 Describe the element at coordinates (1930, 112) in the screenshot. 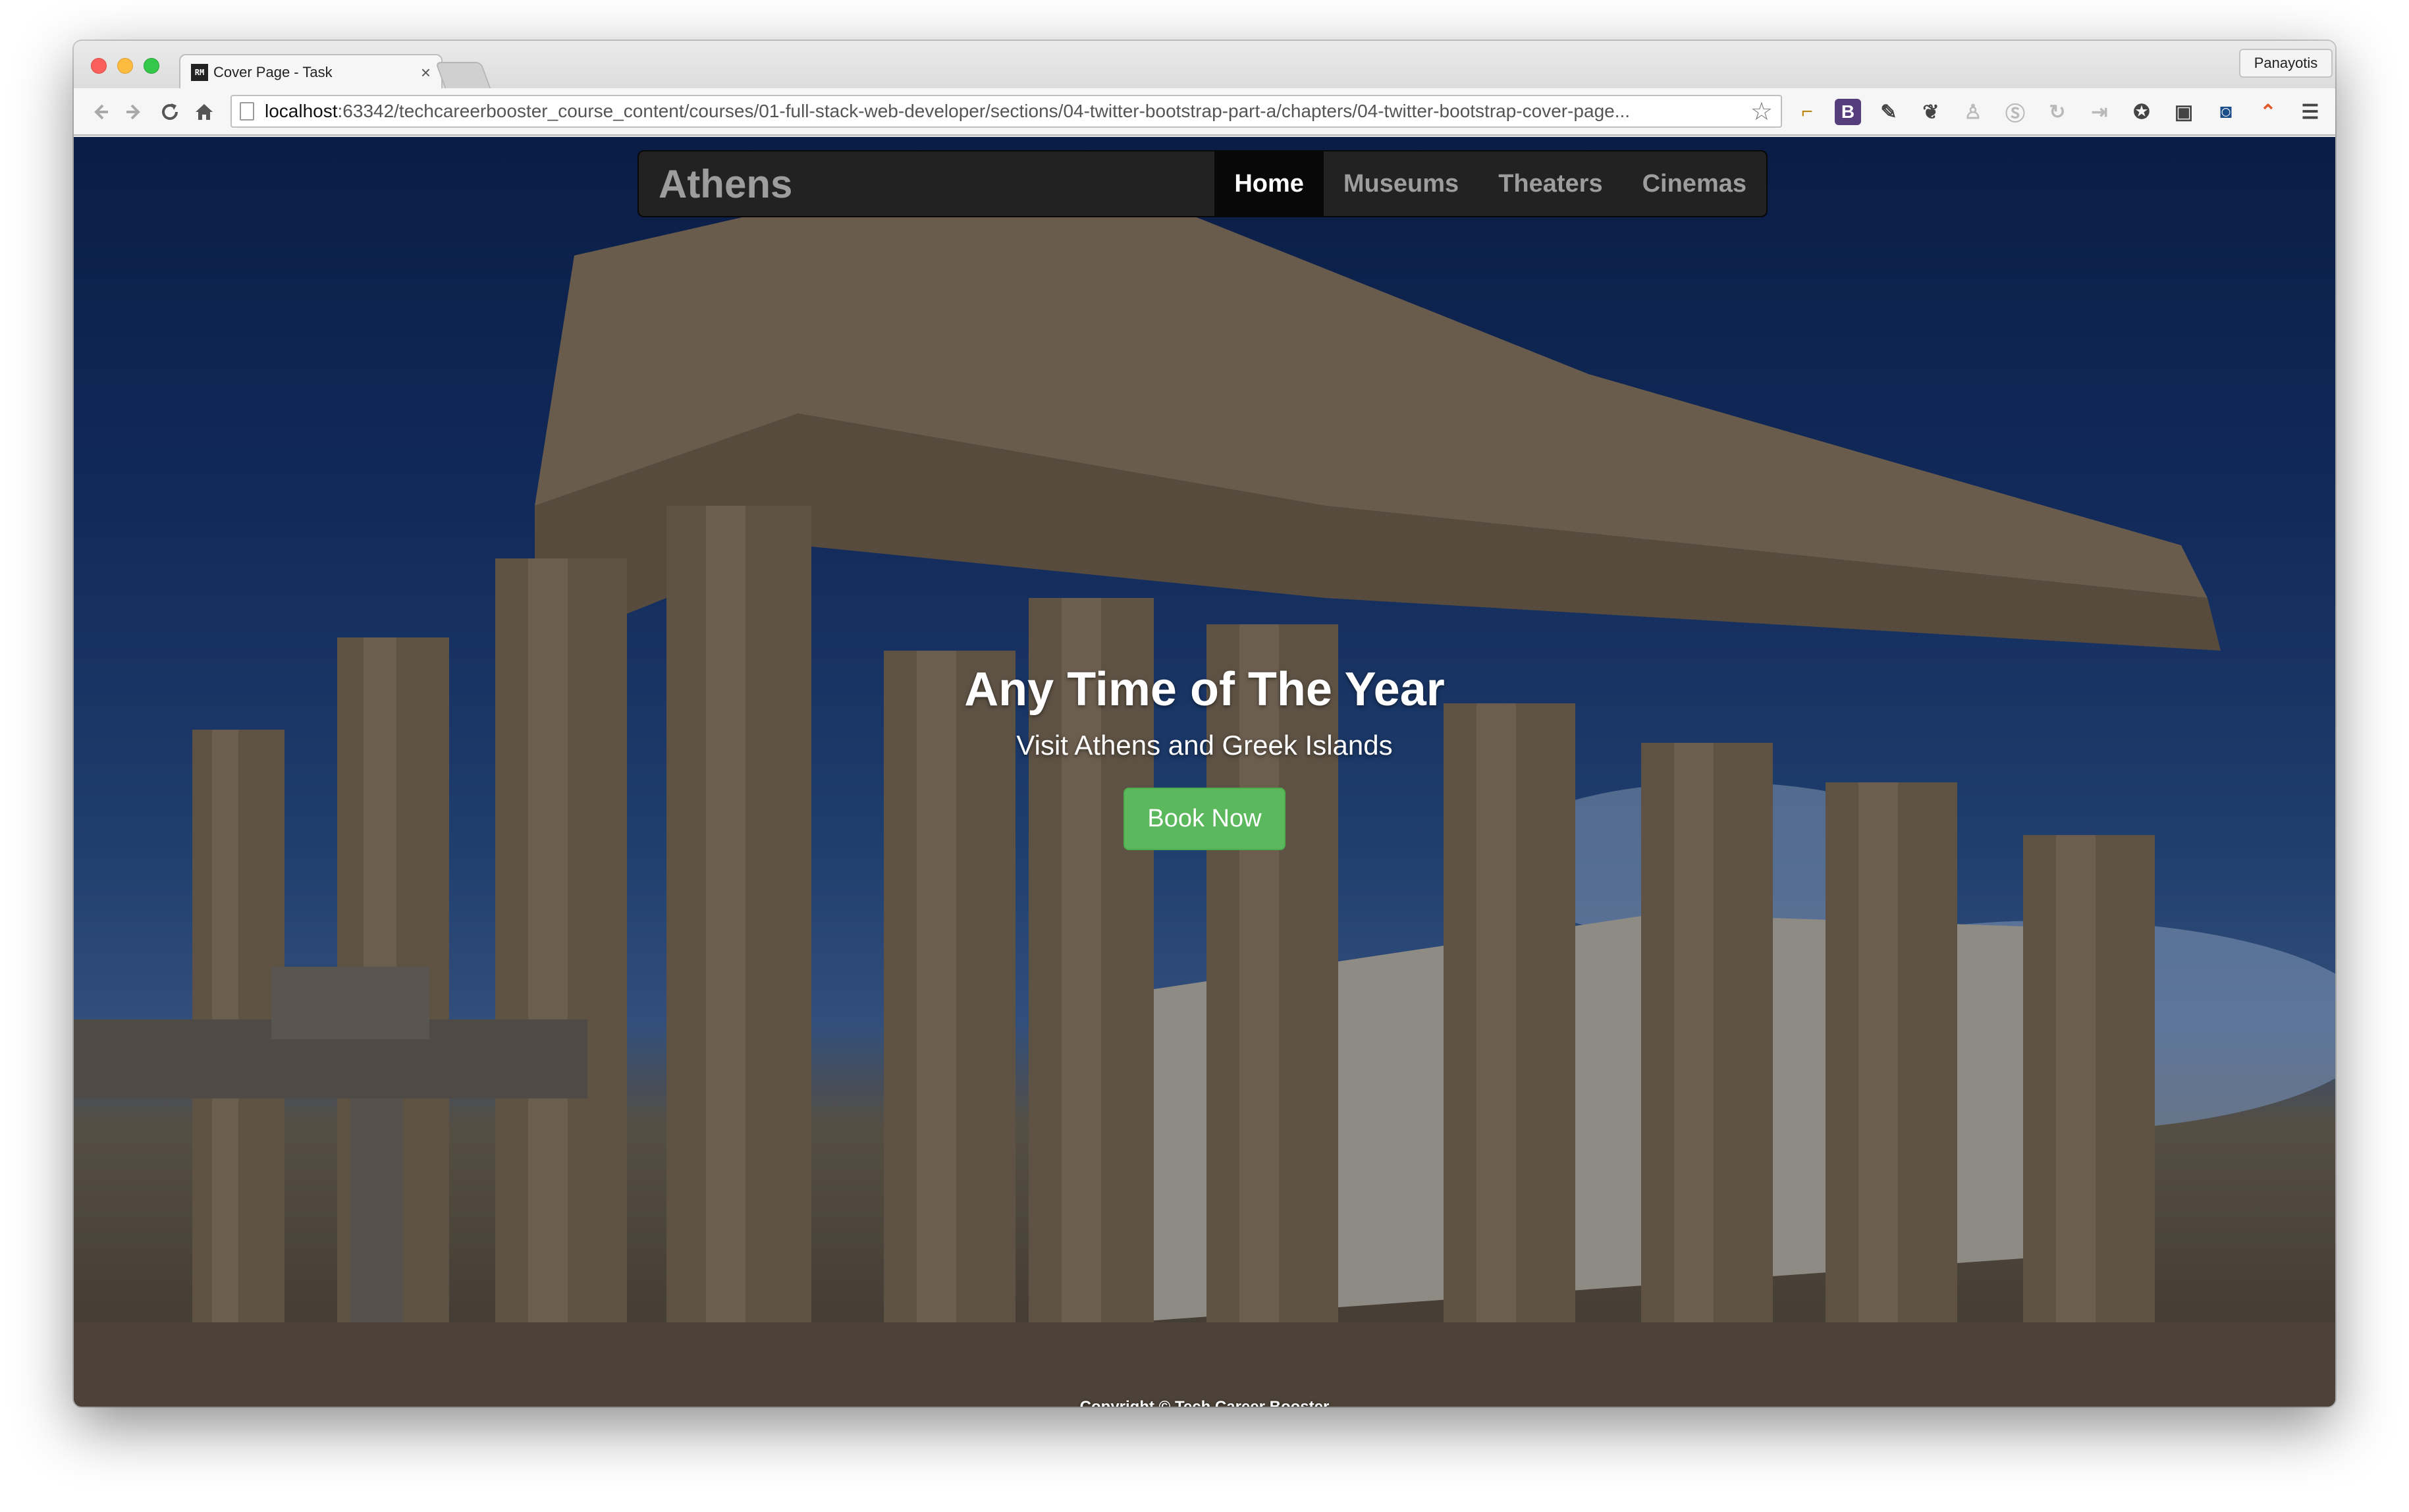

I see `evernote-ext-icon: ❦` at that location.